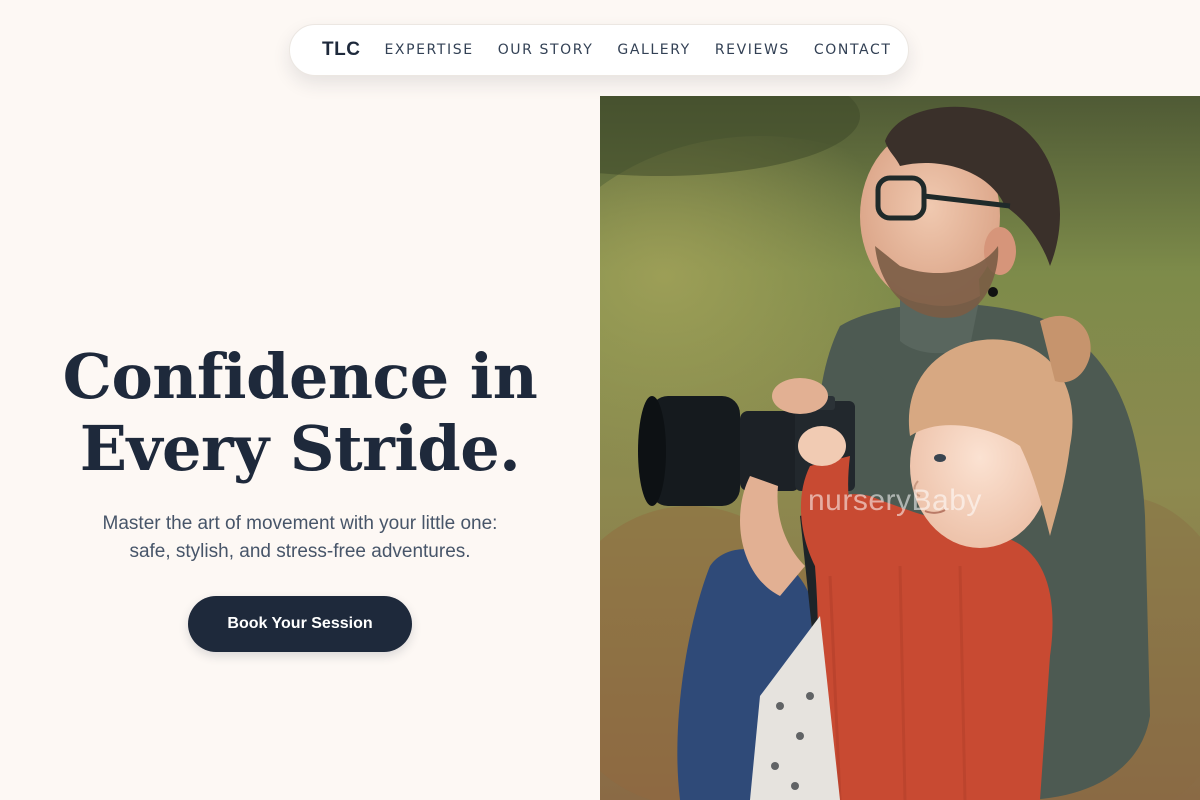 The image size is (1200, 800). I want to click on nav-link-our-story: OUR STORY, so click(546, 50).